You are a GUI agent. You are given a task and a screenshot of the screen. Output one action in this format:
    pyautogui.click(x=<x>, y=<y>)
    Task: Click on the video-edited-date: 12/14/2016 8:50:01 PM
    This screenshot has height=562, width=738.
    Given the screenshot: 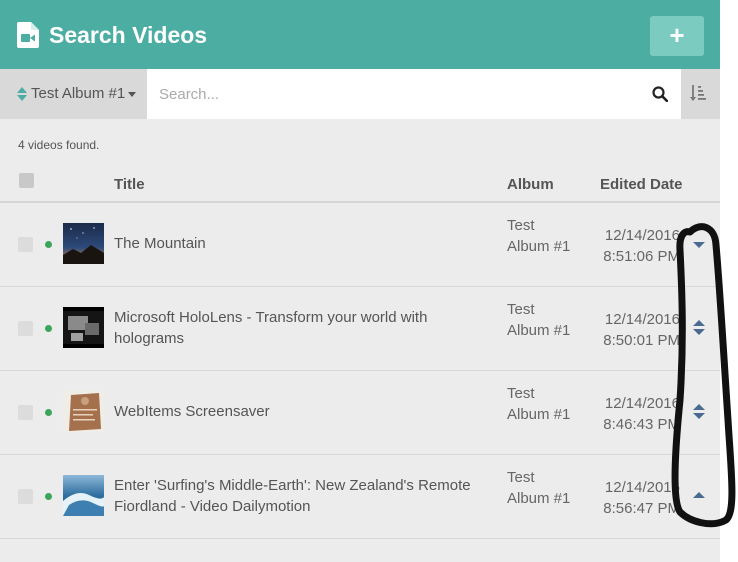 What is the action you would take?
    pyautogui.click(x=640, y=330)
    